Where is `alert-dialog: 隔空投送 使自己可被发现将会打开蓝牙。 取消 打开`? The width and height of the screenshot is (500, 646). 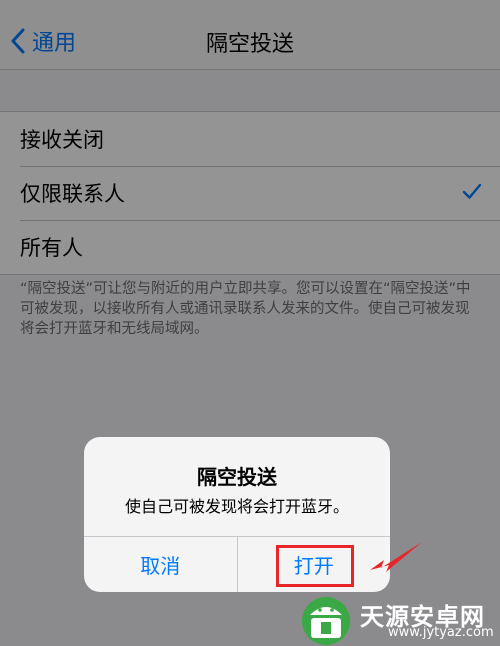 alert-dialog: 隔空投送 使自己可被发现将会打开蓝牙。 取消 打开 is located at coordinates (237, 514).